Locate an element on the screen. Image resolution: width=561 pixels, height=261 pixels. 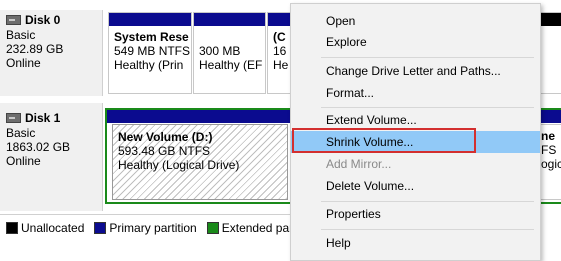
legend-swatch-extended is located at coordinates (212, 228).